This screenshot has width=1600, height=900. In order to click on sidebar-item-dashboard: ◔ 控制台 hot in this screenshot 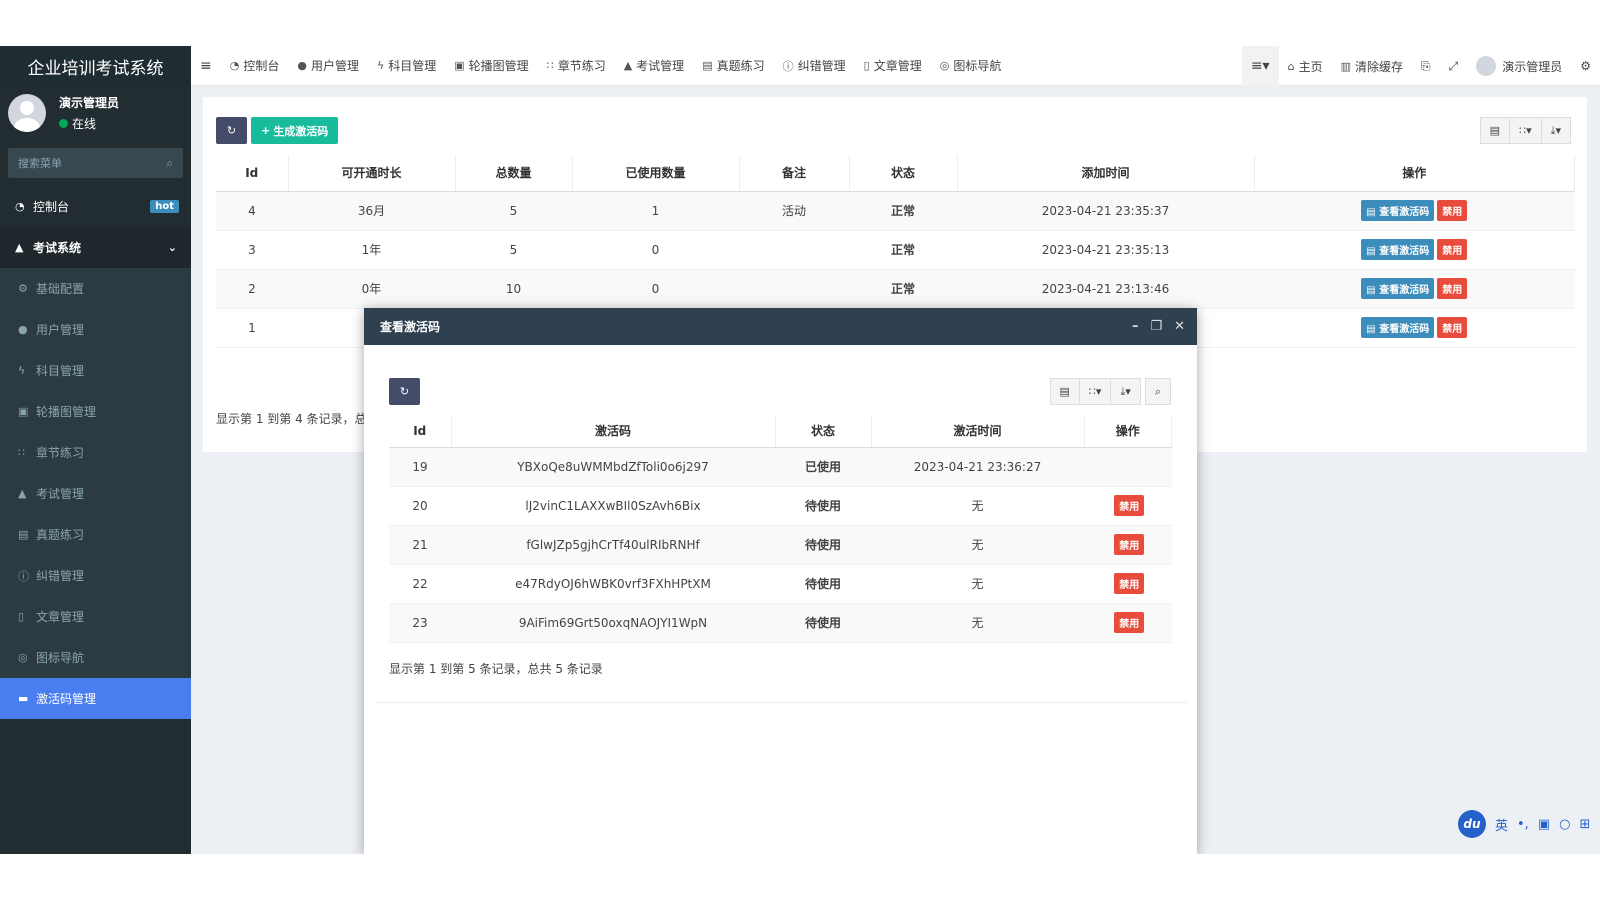, I will do `click(95, 206)`.